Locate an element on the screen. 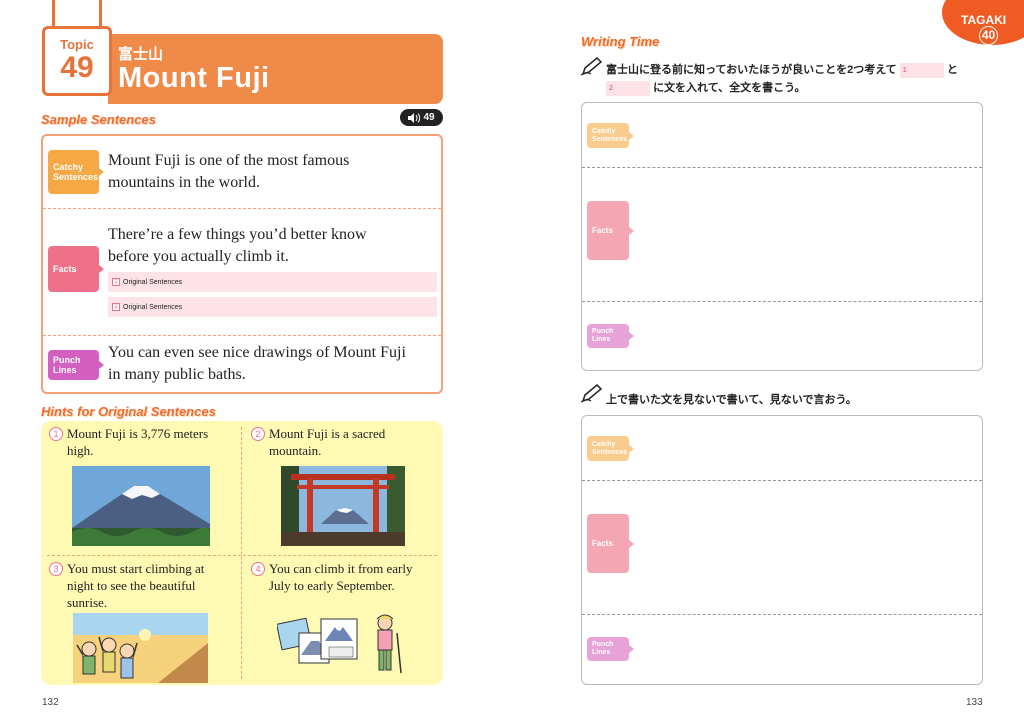 This screenshot has height=726, width=1024. hint-divider-vertical is located at coordinates (241, 553).